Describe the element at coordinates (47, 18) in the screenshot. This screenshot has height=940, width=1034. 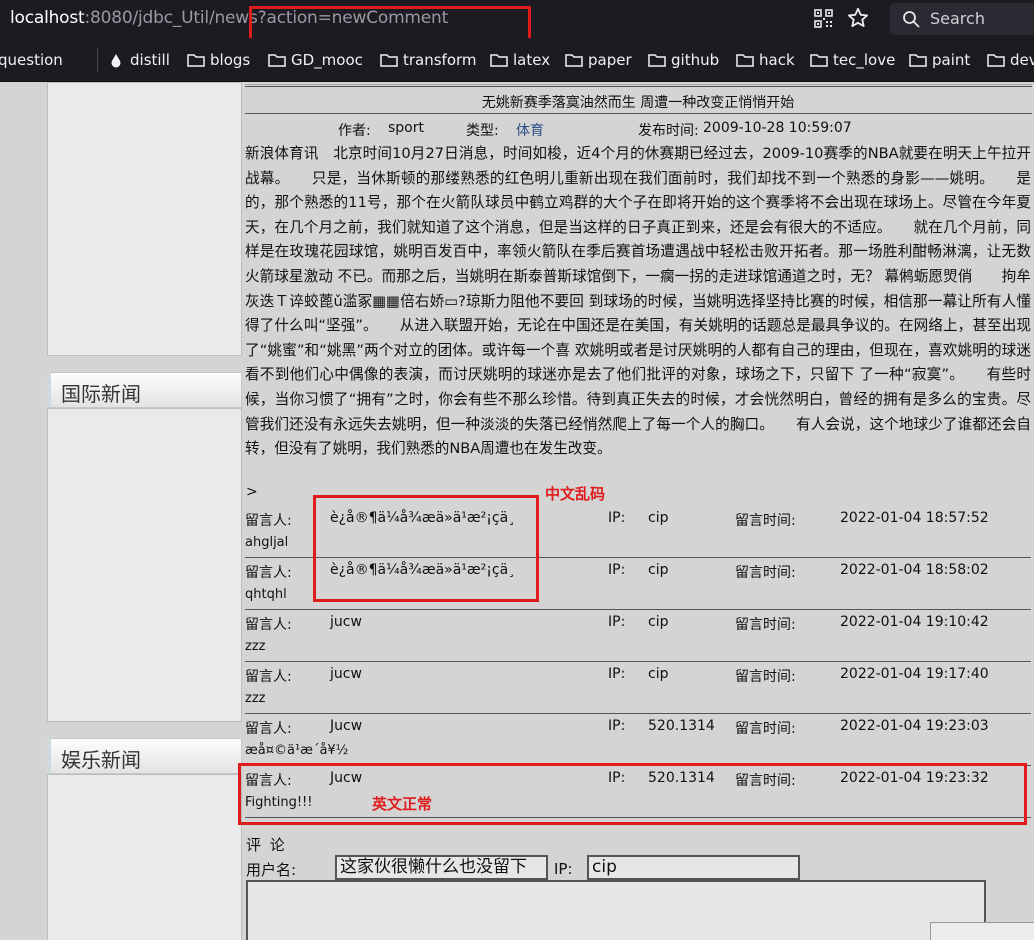
I see `url-host: localhost` at that location.